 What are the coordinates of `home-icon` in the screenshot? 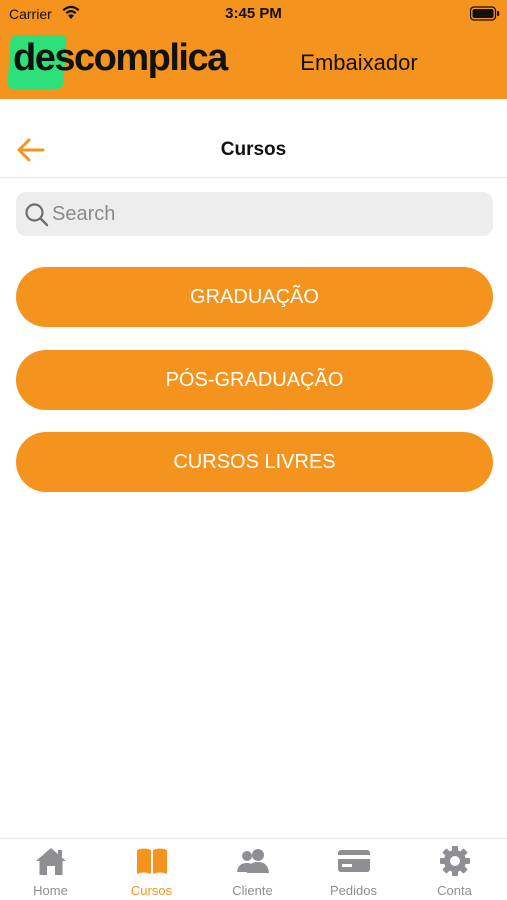 It's located at (51, 861).